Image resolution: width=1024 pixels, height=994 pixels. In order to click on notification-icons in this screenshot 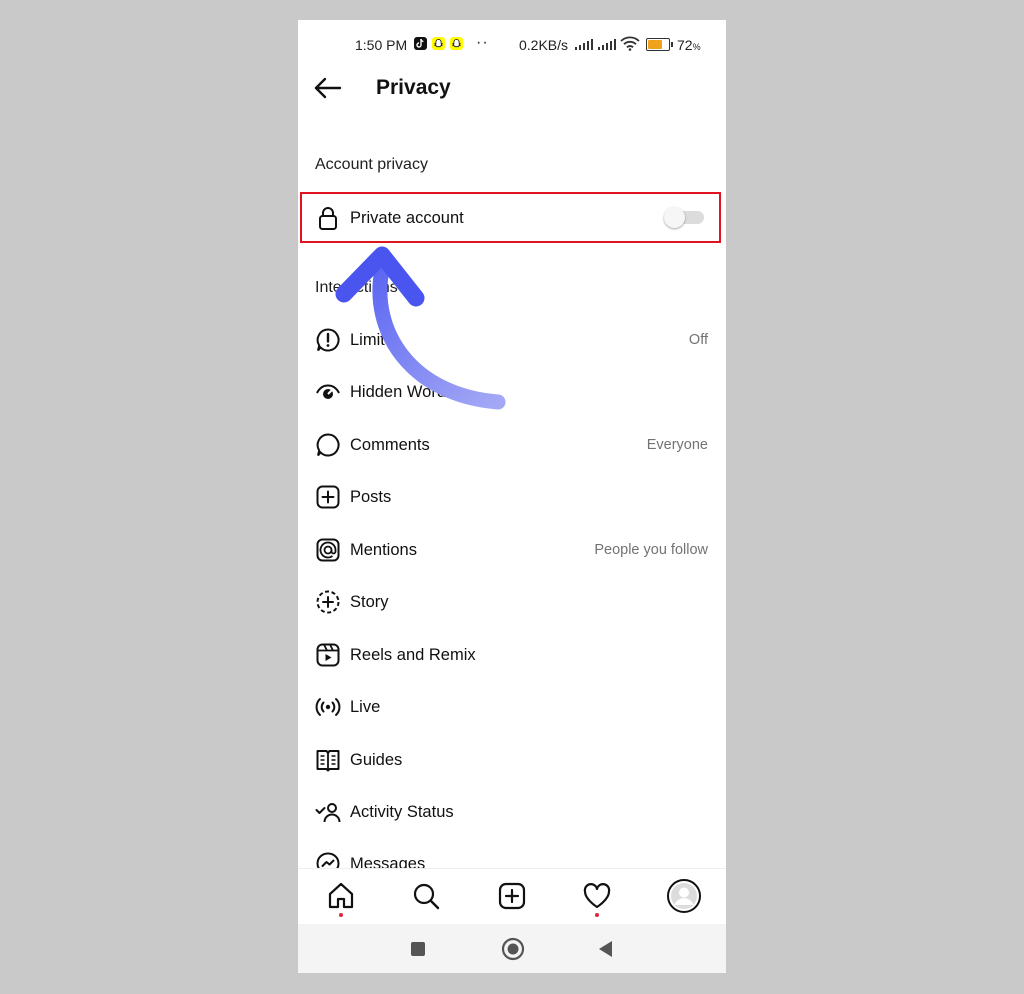, I will do `click(438, 43)`.